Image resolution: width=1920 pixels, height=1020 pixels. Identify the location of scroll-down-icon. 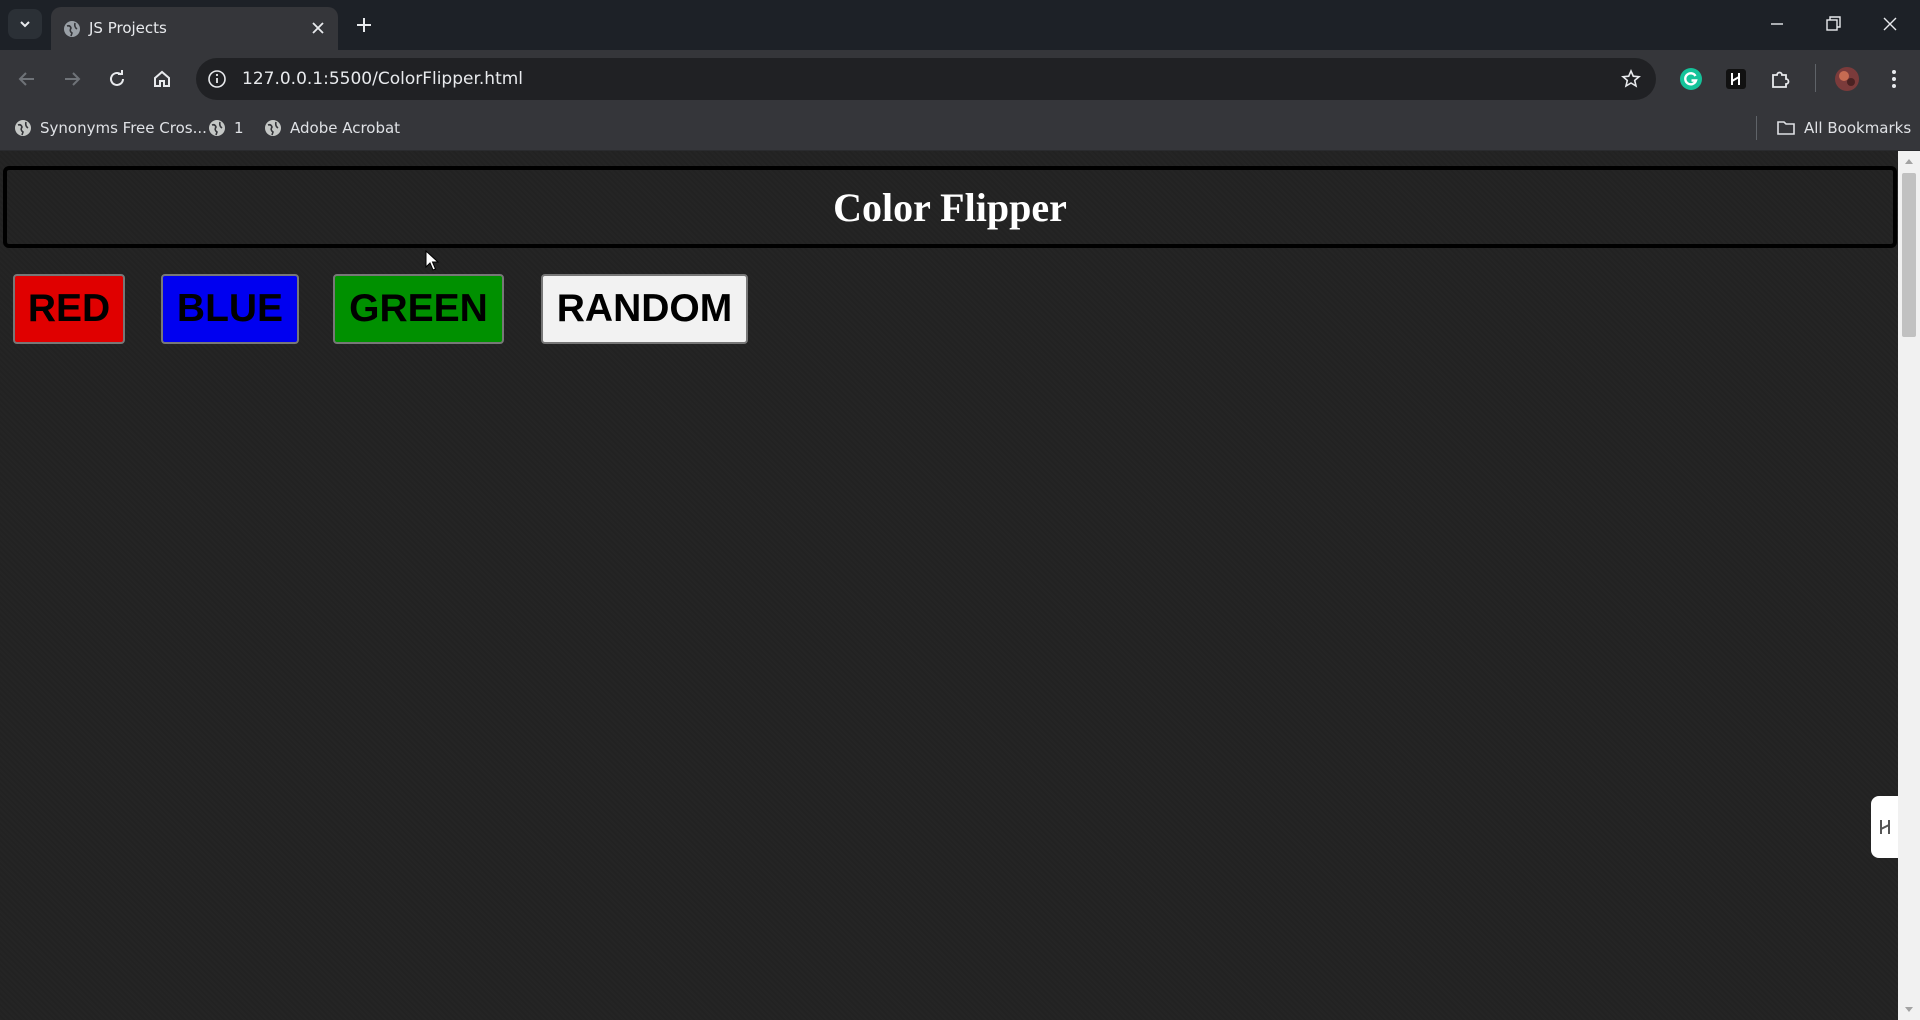
(1909, 1010).